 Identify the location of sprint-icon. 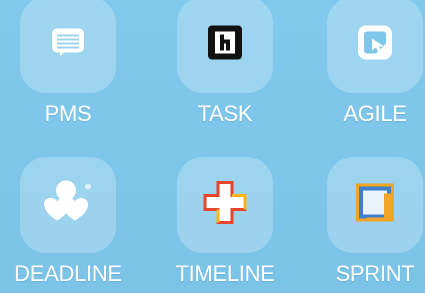
(375, 205).